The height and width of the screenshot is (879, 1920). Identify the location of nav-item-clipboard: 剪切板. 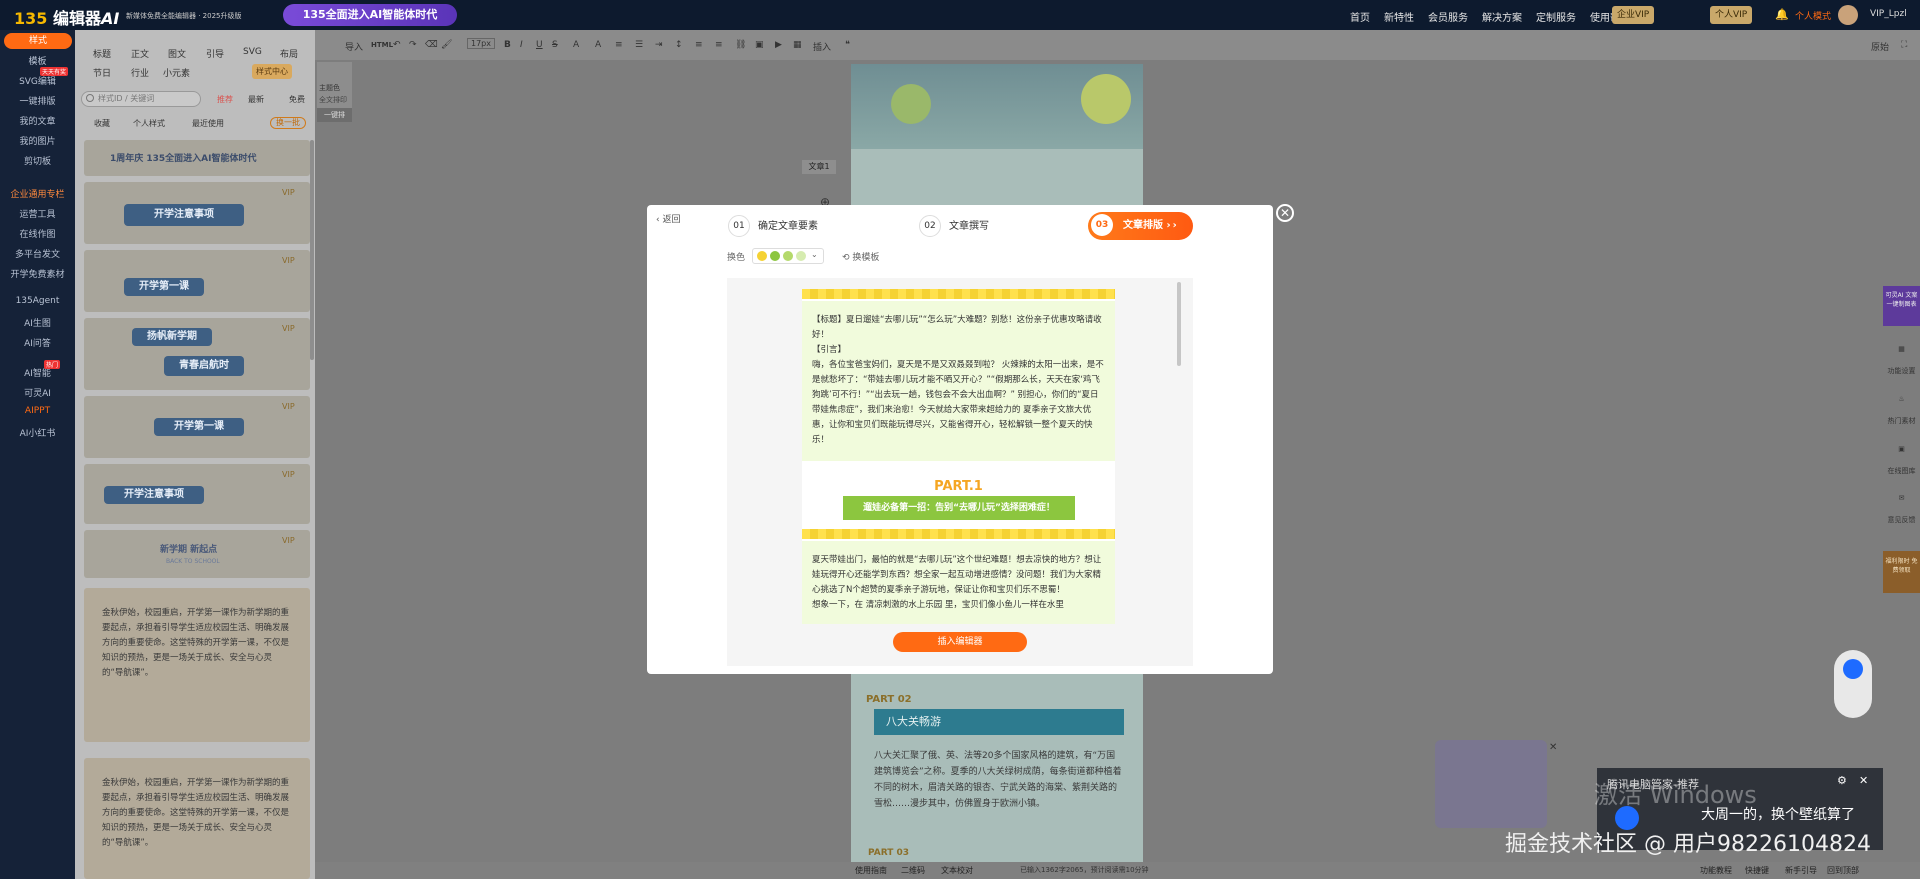
(37, 160).